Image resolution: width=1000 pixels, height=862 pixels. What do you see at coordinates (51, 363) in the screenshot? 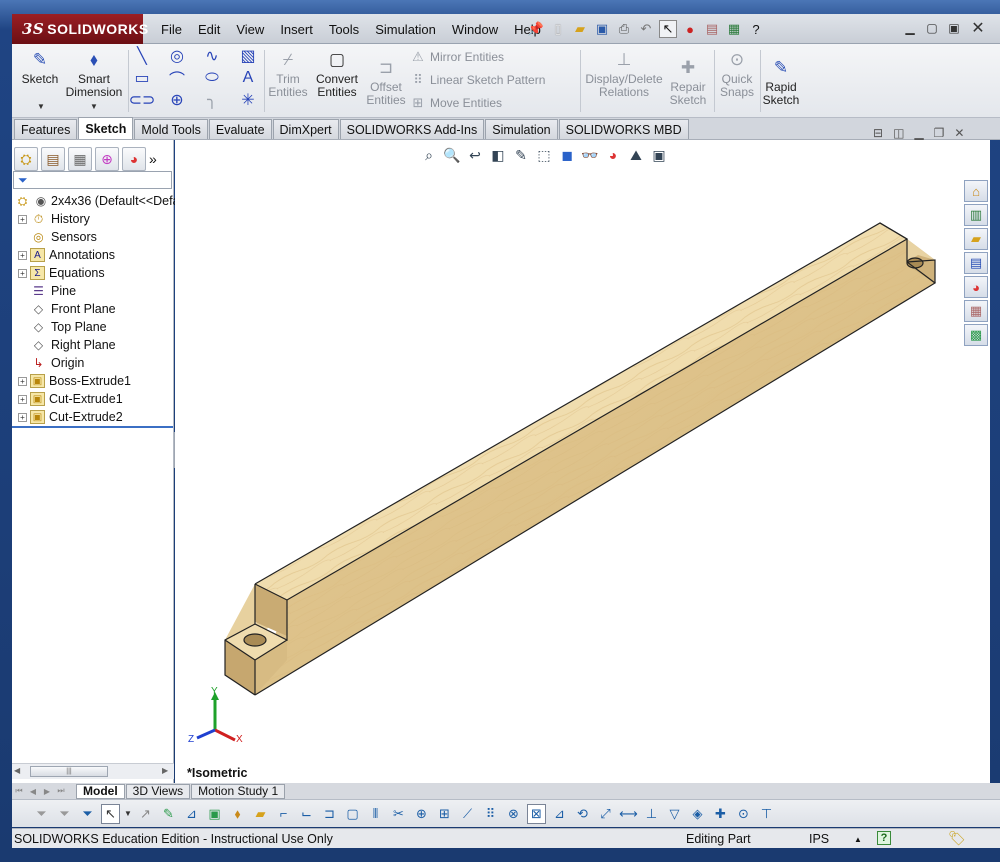
I see `tree-item-origin: ↳ Origin` at bounding box center [51, 363].